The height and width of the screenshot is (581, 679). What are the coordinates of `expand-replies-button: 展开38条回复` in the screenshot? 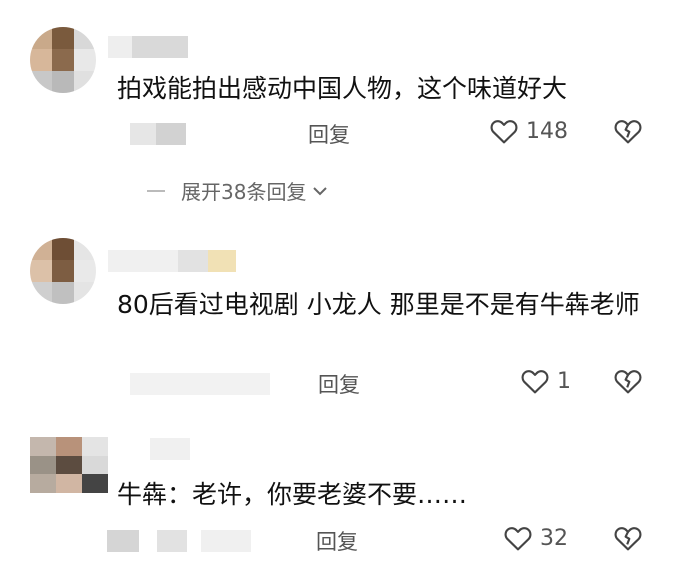 It's located at (237, 190).